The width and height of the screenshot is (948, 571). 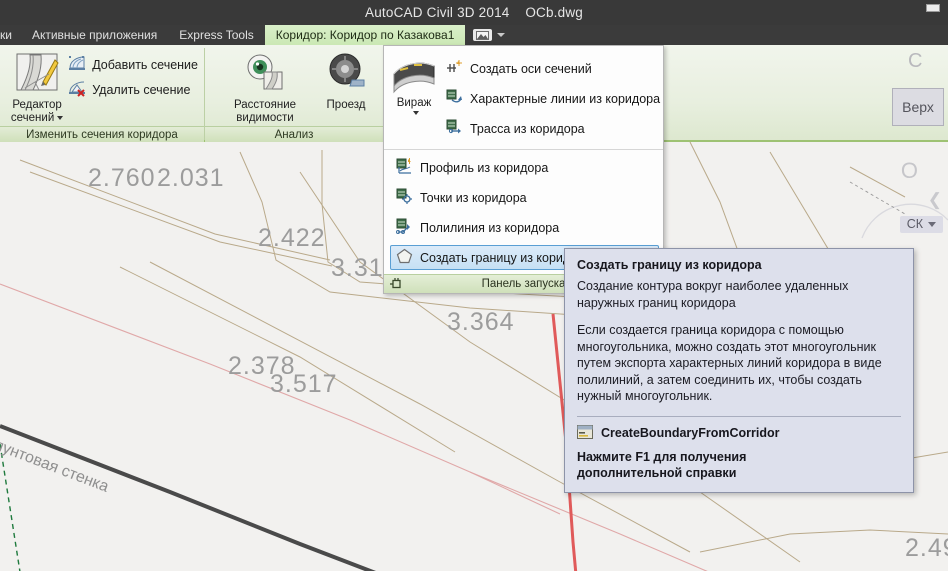 What do you see at coordinates (404, 167) in the screenshot?
I see `profile-from-corridor-icon` at bounding box center [404, 167].